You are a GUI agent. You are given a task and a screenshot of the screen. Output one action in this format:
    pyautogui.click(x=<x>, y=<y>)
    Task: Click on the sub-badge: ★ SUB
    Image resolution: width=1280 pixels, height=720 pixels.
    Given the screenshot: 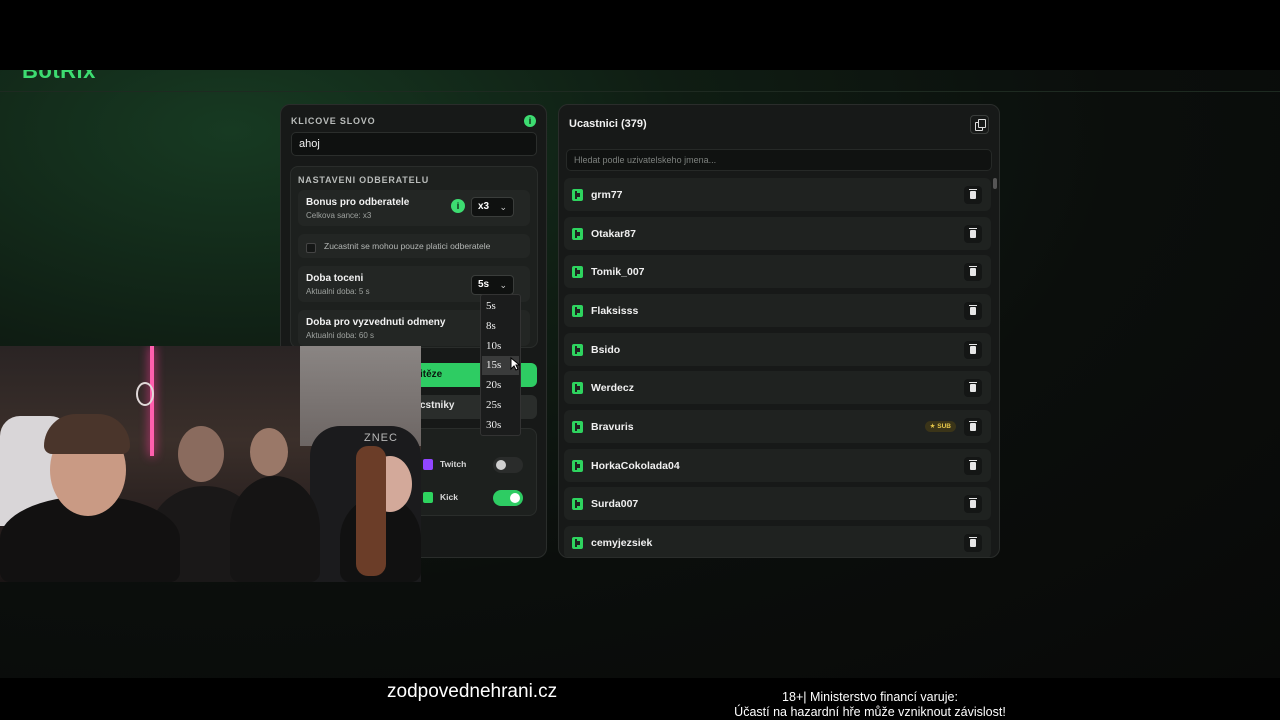 What is the action you would take?
    pyautogui.click(x=940, y=426)
    